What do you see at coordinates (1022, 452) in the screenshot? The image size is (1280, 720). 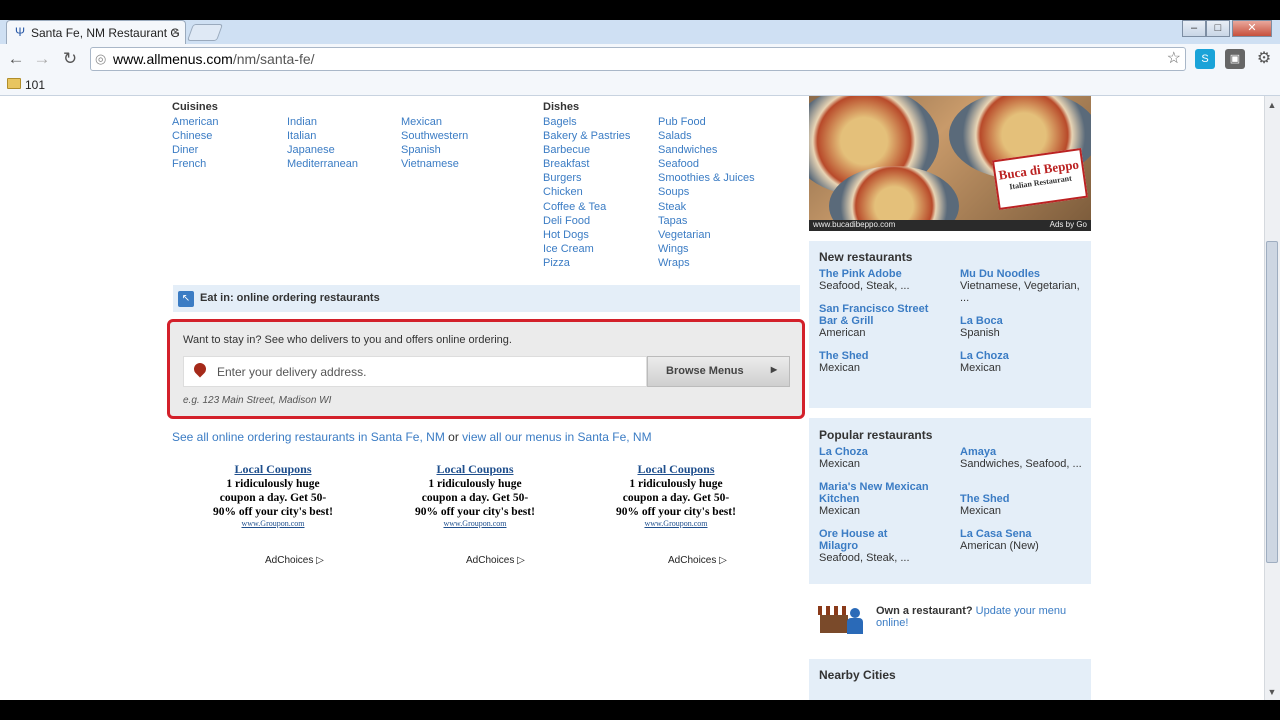 I see `restaurant-link: Amaya` at bounding box center [1022, 452].